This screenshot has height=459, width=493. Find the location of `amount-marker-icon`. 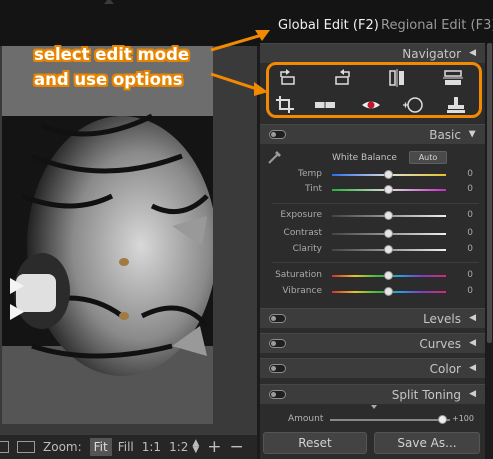

amount-marker-icon is located at coordinates (374, 407).